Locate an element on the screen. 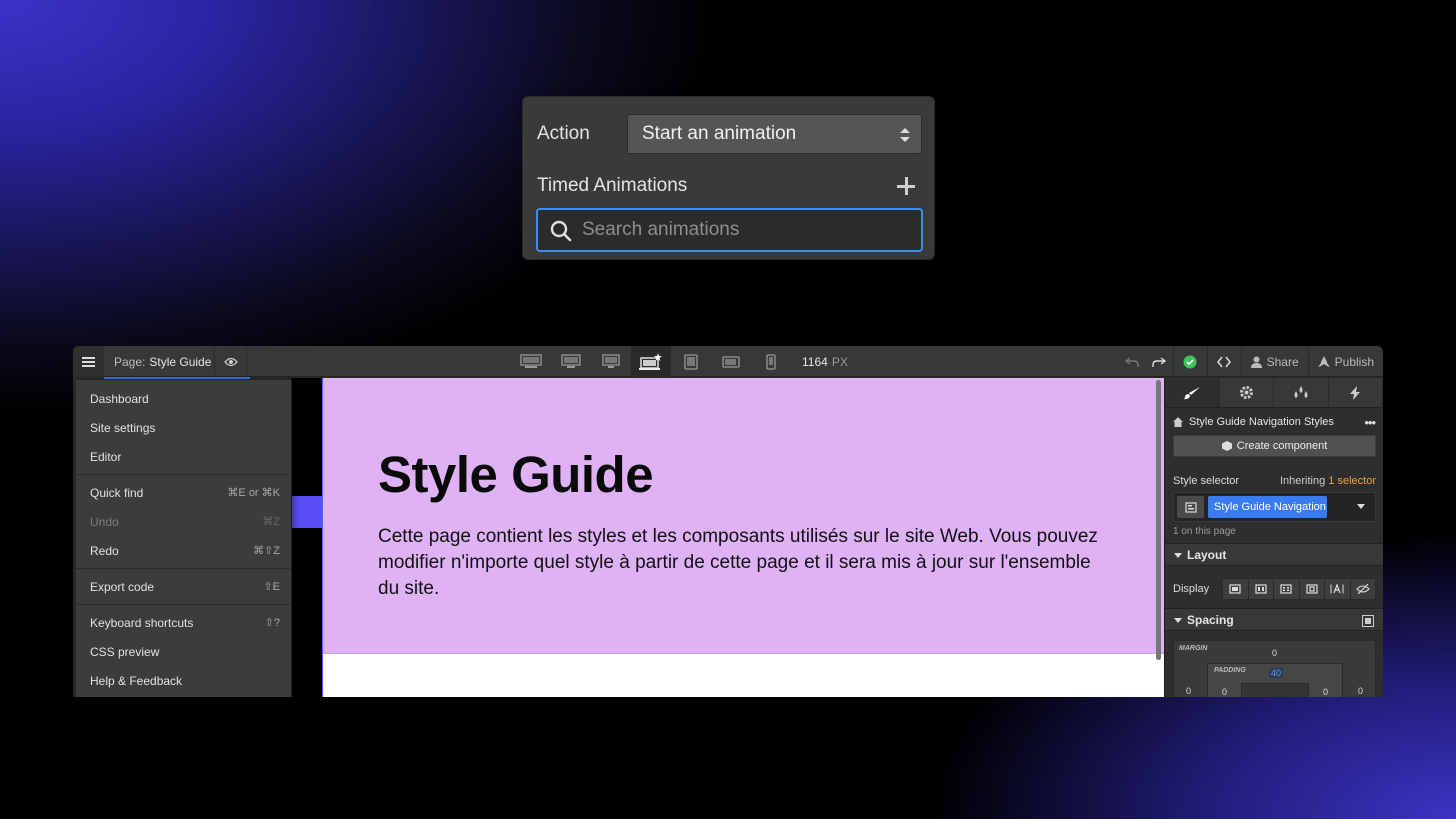 The height and width of the screenshot is (819, 1456). menu-item-label: Keyboard shortcuts is located at coordinates (142, 622).